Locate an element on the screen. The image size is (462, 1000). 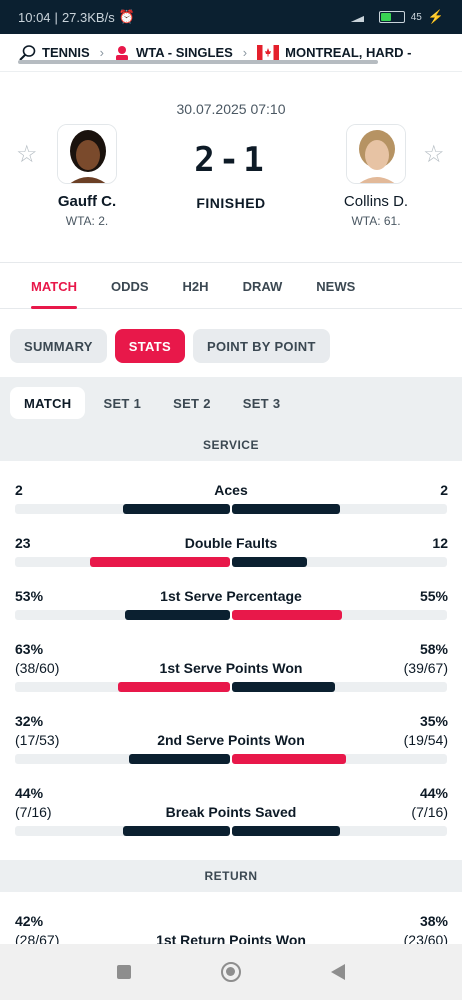
sub-tabs: SUMMARY STATS POINT BY POINT is located at coordinates (170, 346).